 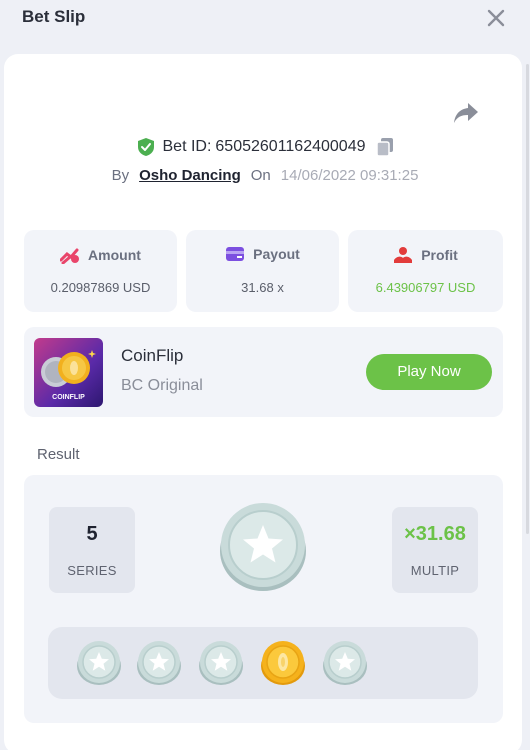 What do you see at coordinates (263, 372) in the screenshot?
I see `game-card: COINFLIP CoinFlip BC Original Play Now` at bounding box center [263, 372].